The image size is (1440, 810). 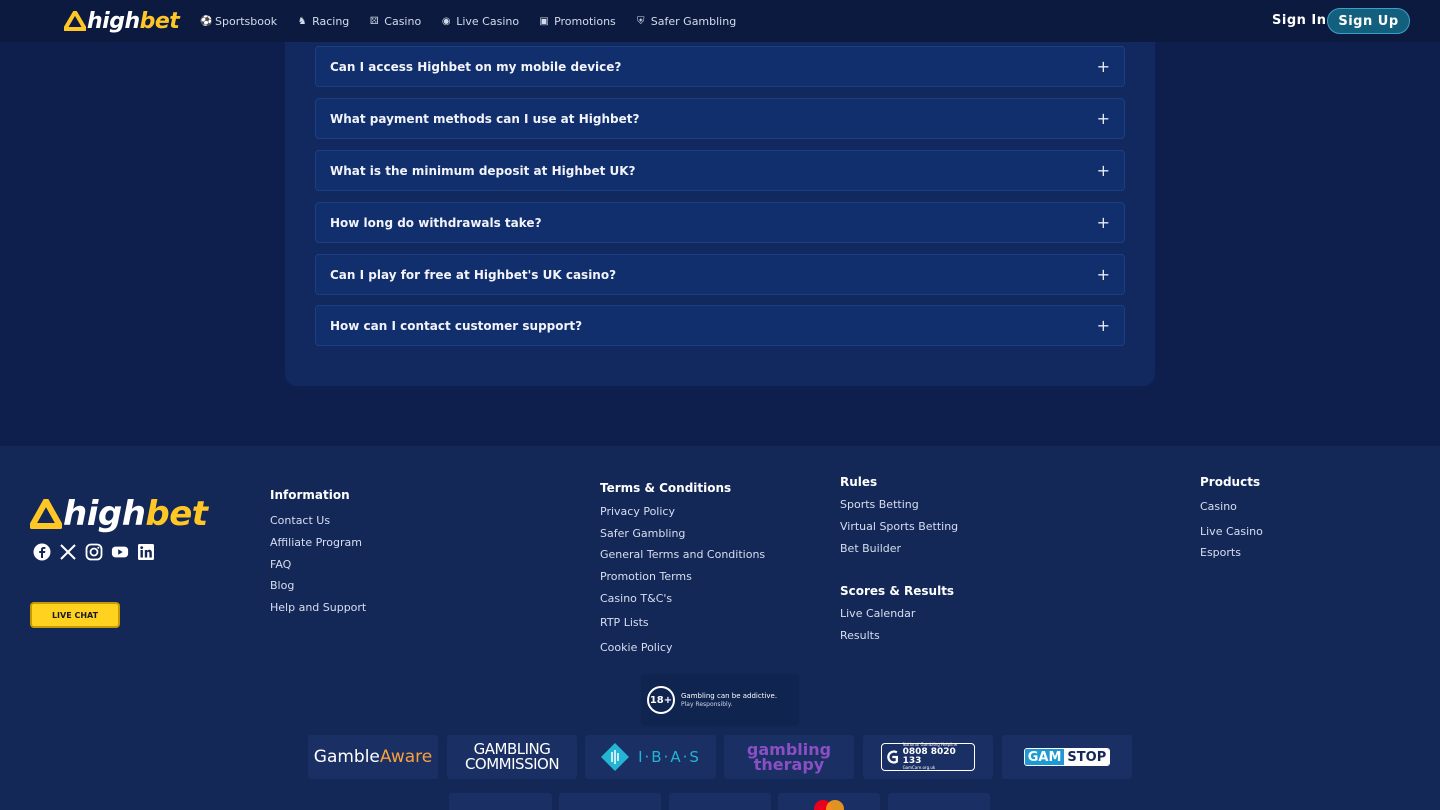 I want to click on nav-safer-gambling: ⛨ Safer Gambling, so click(x=686, y=21).